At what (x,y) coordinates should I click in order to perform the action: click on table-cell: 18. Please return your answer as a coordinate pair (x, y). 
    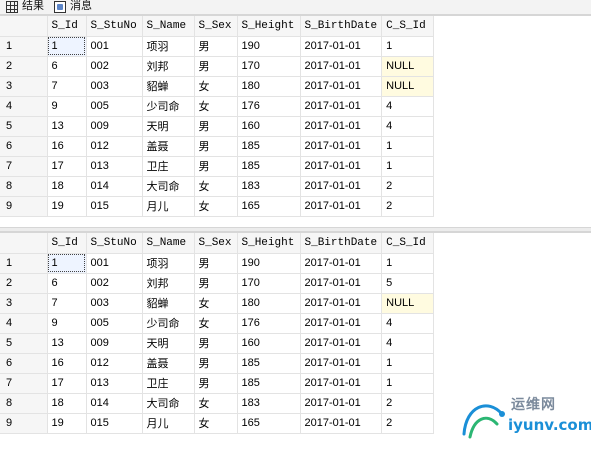
    Looking at the image, I should click on (67, 403).